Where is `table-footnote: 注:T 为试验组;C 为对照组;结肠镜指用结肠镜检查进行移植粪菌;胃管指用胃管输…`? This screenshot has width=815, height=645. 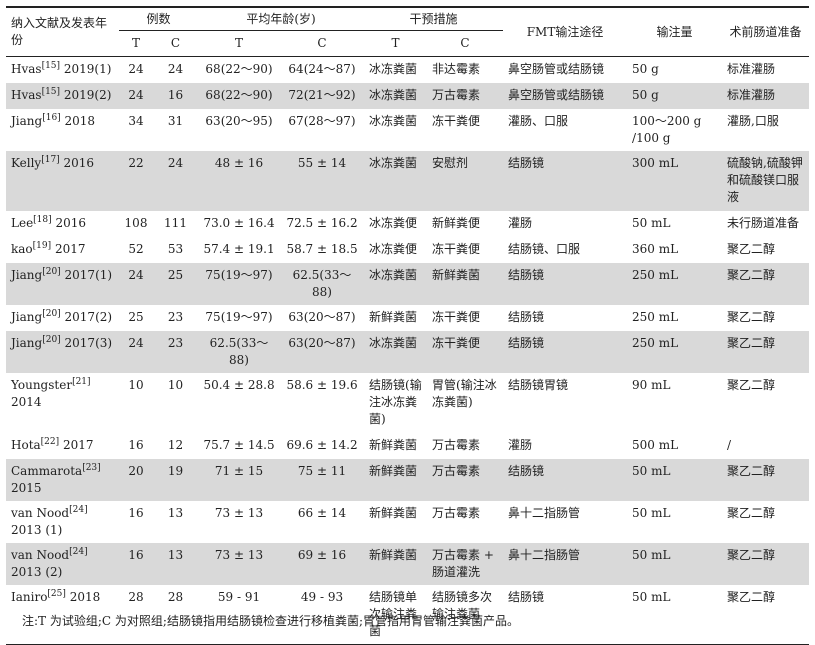 table-footnote: 注:T 为试验组;C 为对照组;结肠镜指用结肠镜检查进行移植粪菌;胃管指用胃管输… is located at coordinates (270, 621).